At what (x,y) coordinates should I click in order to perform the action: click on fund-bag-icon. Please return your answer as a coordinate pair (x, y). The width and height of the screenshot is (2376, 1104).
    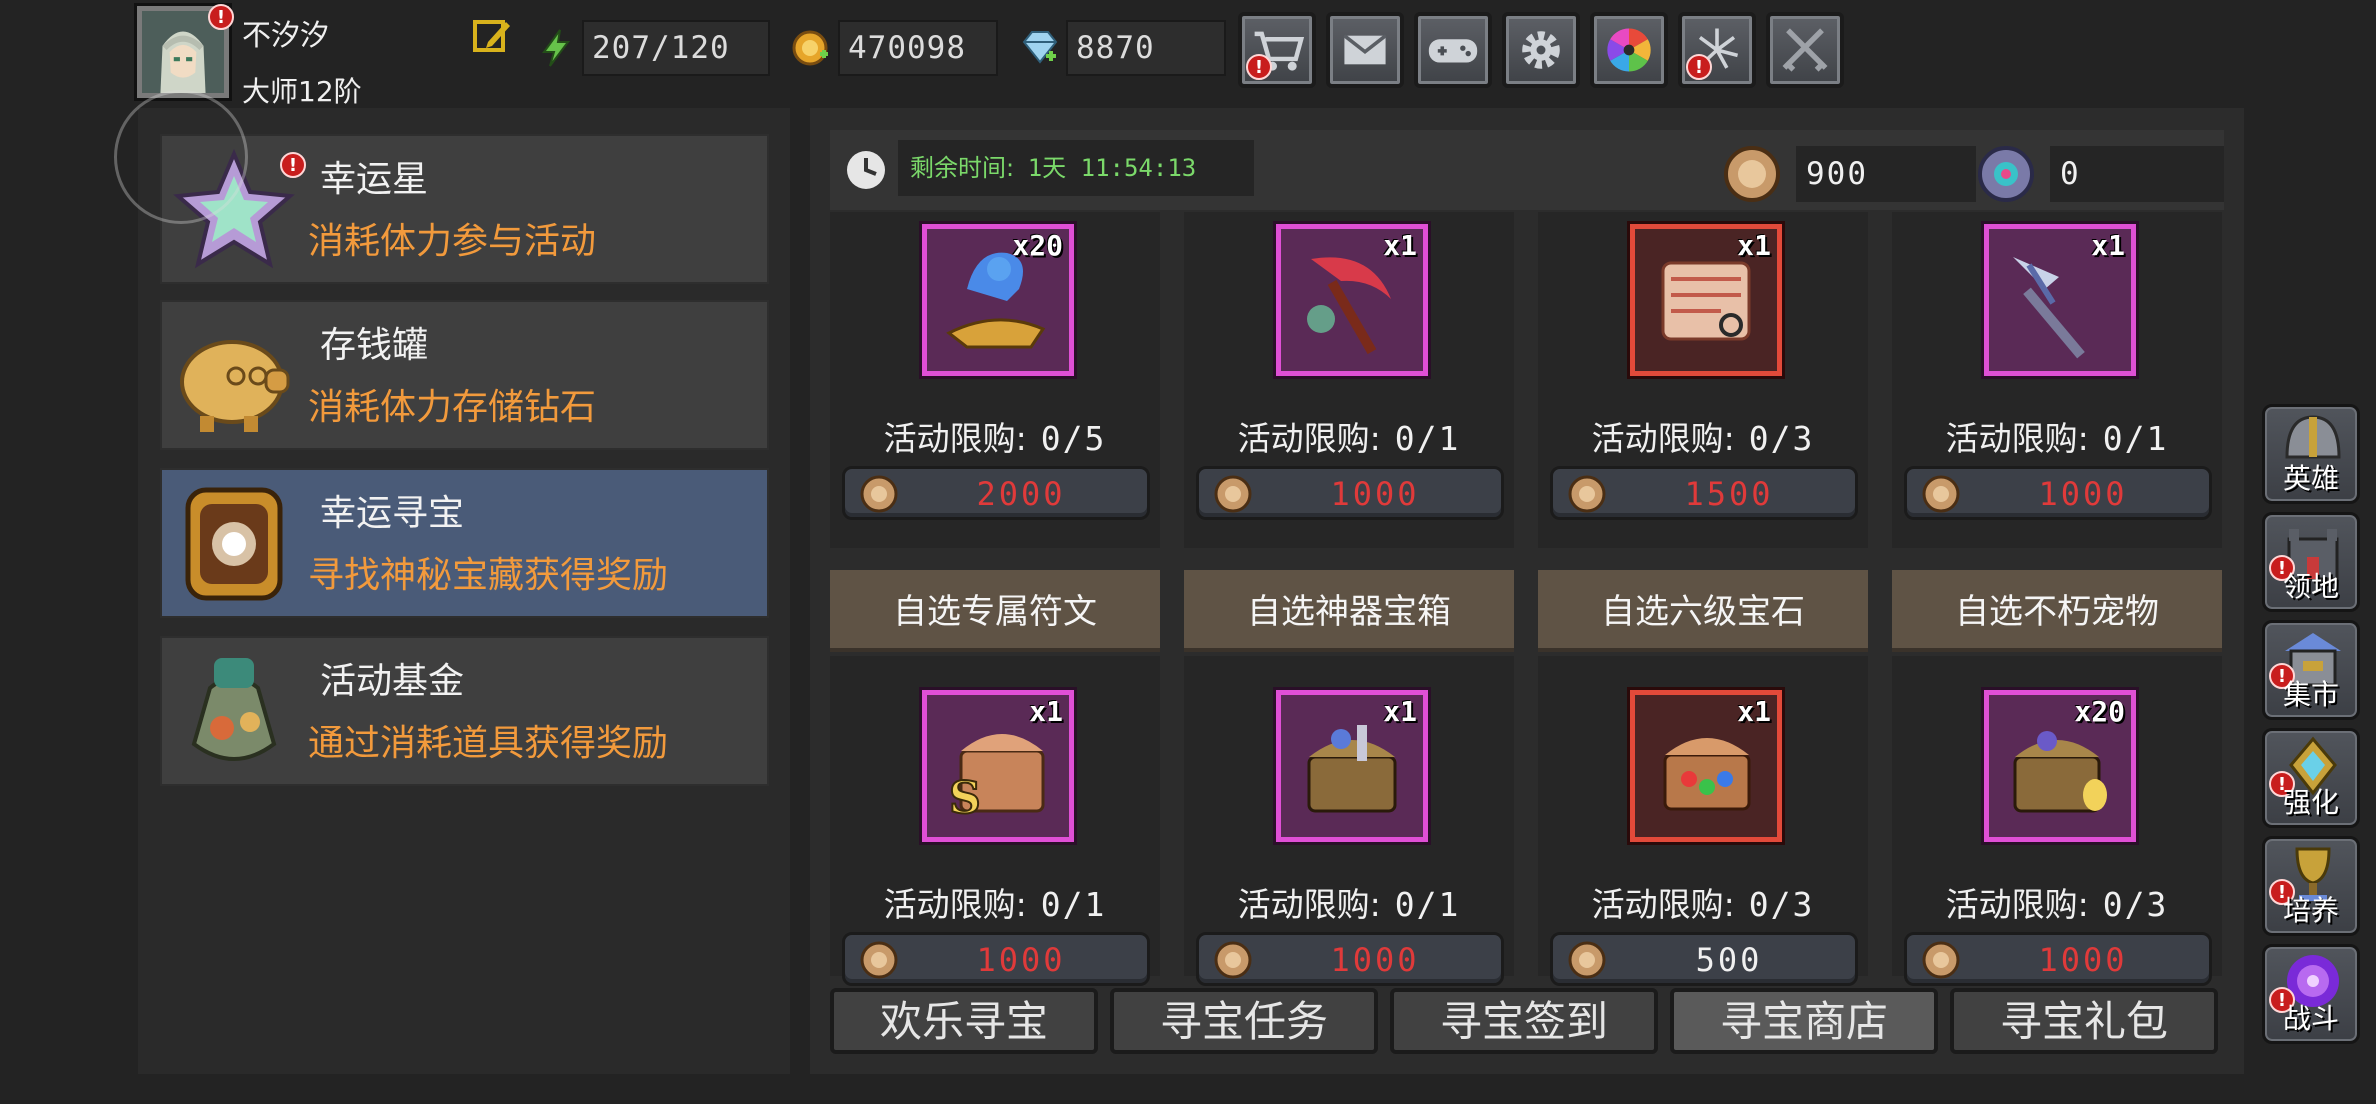
    Looking at the image, I should click on (234, 712).